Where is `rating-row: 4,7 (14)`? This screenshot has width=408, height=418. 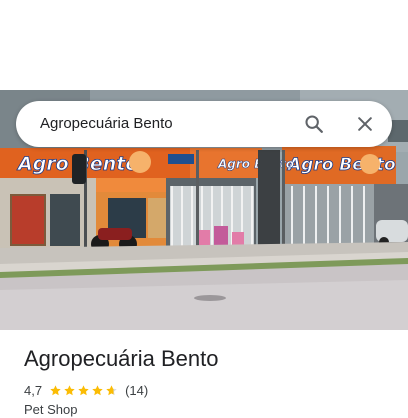 rating-row: 4,7 (14) is located at coordinates (86, 390).